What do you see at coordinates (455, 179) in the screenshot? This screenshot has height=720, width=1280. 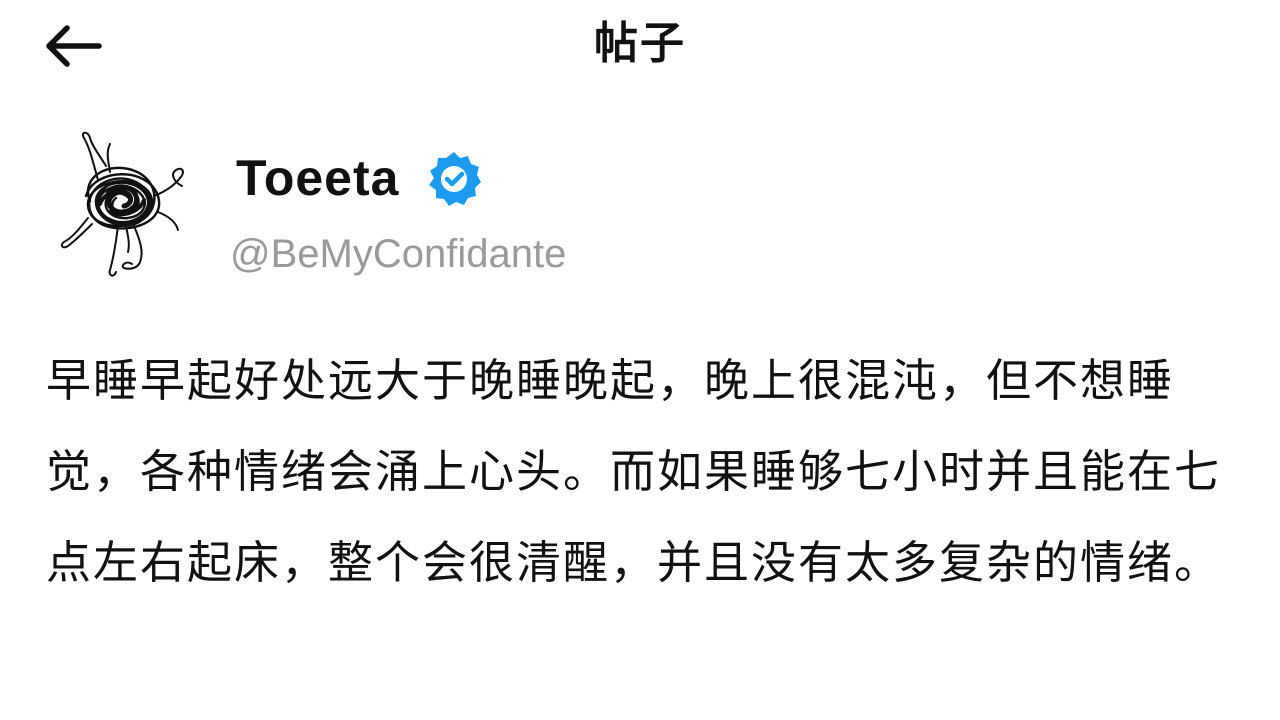 I see `verified-badge-icon` at bounding box center [455, 179].